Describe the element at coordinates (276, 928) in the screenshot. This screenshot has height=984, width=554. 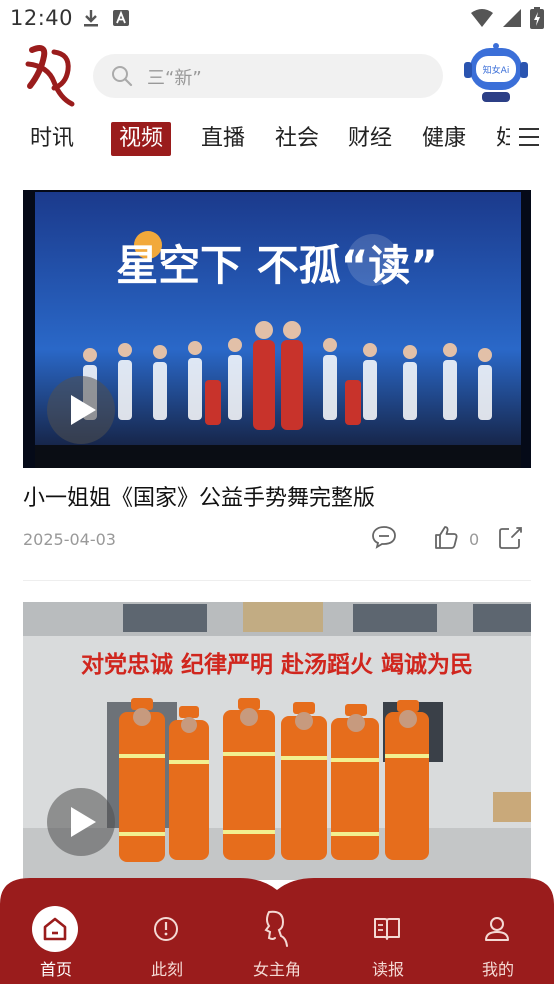
I see `profile-silhouette-icon` at that location.